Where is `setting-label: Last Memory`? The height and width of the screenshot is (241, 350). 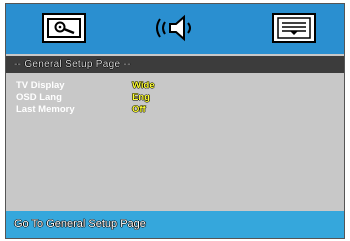 setting-label: Last Memory is located at coordinates (45, 109).